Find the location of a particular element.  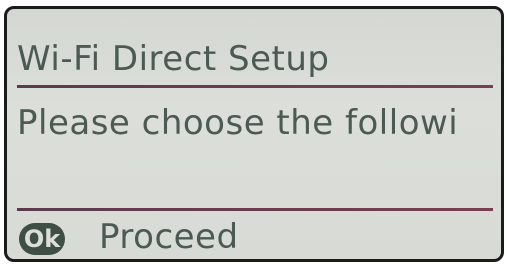

title-divider is located at coordinates (255, 86).